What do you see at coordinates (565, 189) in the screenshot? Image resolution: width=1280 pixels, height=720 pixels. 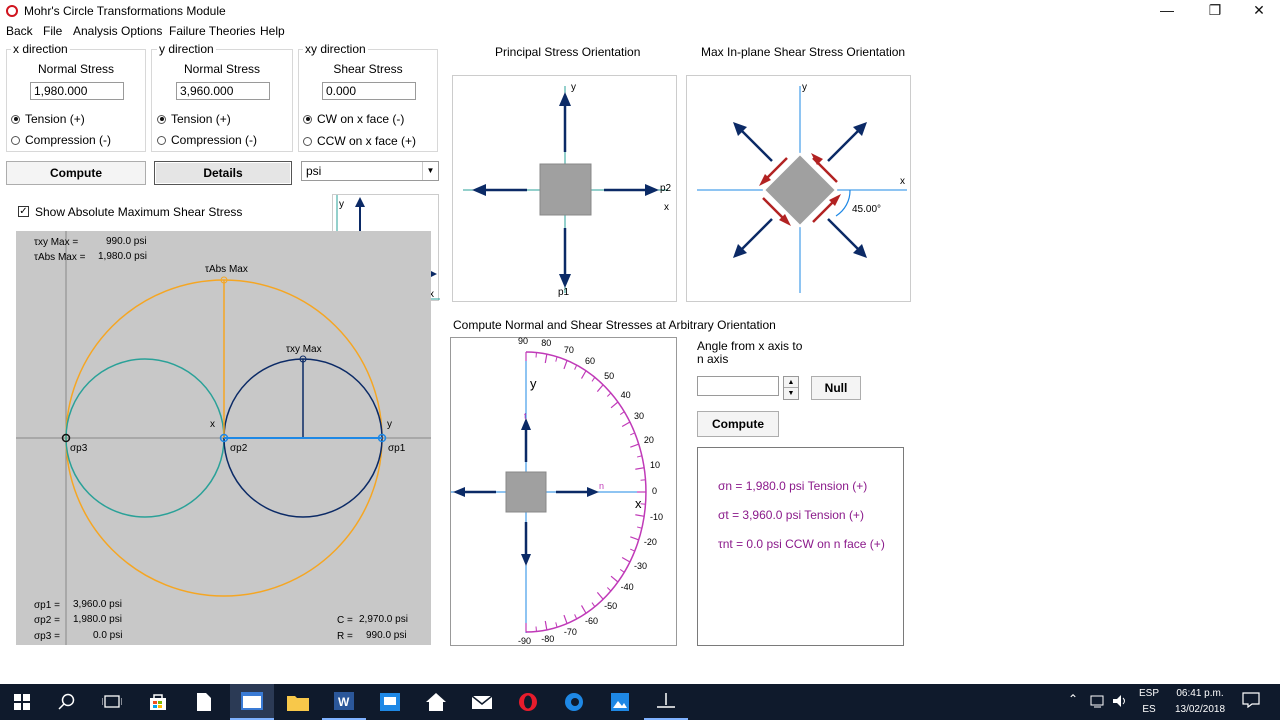 I see `principal-orientation-graphic` at bounding box center [565, 189].